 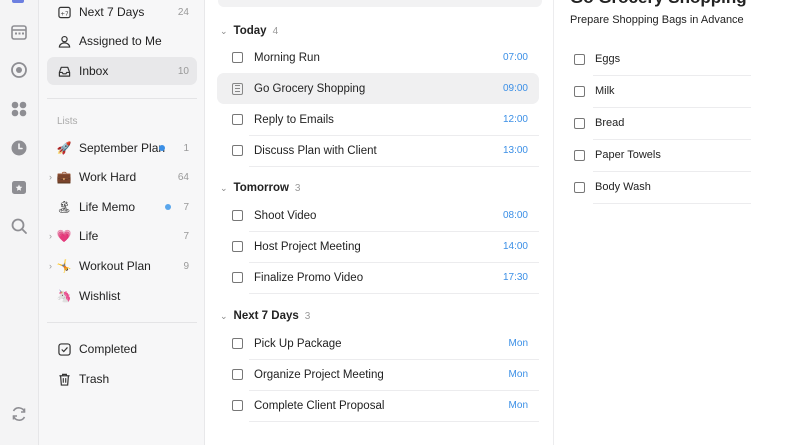 What do you see at coordinates (237, 88) in the screenshot?
I see `note-icon` at bounding box center [237, 88].